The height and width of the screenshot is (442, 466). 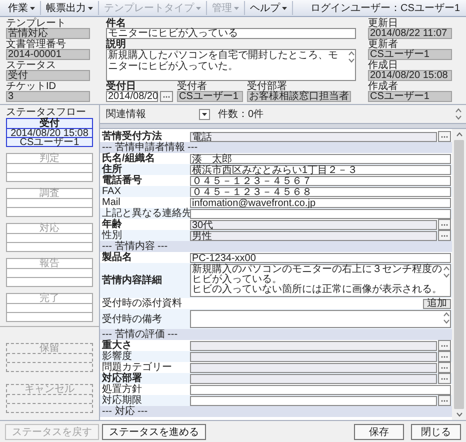 I want to click on field-label: 受付者, so click(x=192, y=86).